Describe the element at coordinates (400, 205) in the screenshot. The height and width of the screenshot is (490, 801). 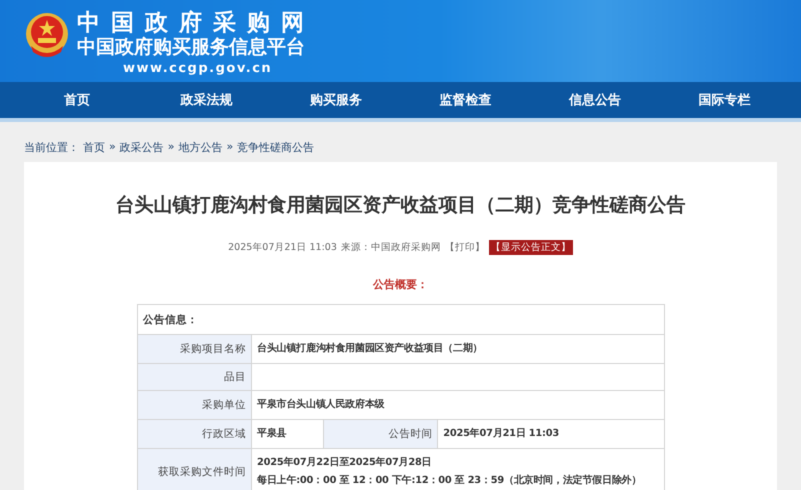
I see `article-title: 台头山镇打鹿沟村食用菌园区资产收益项目（二期）竞争性磋商公告` at that location.